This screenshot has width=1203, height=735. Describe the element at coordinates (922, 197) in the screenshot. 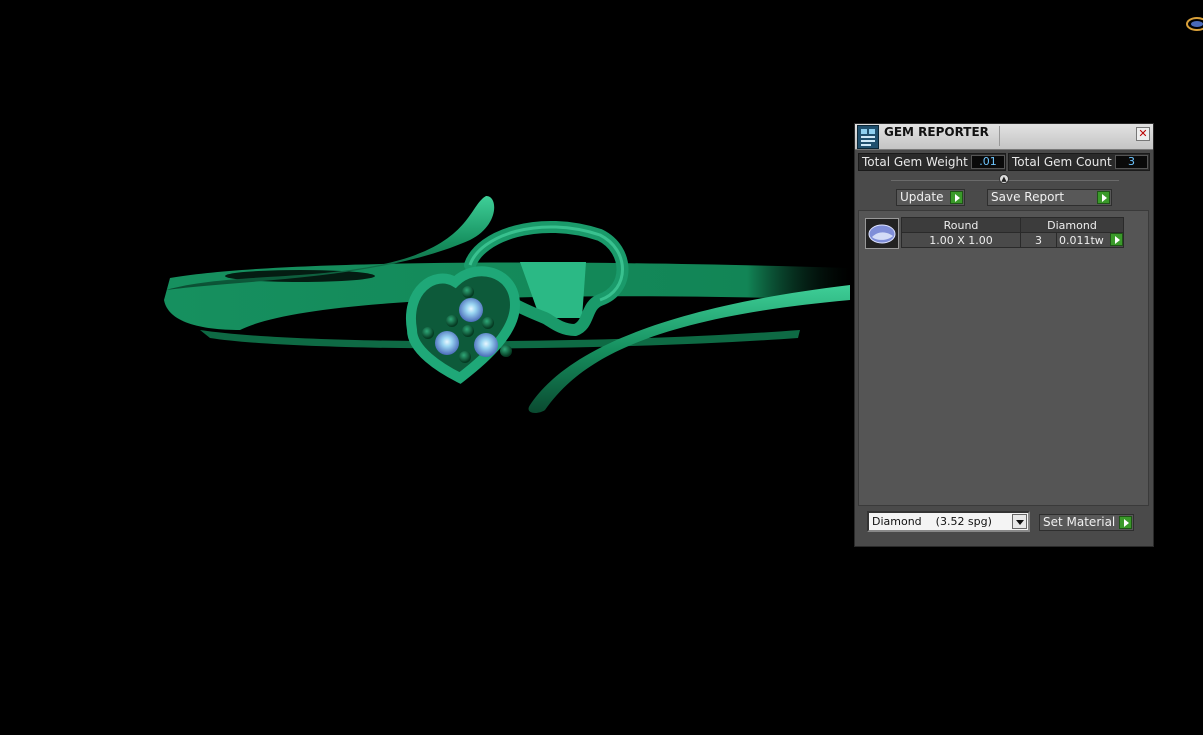

I see `update-button-label: Update` at that location.